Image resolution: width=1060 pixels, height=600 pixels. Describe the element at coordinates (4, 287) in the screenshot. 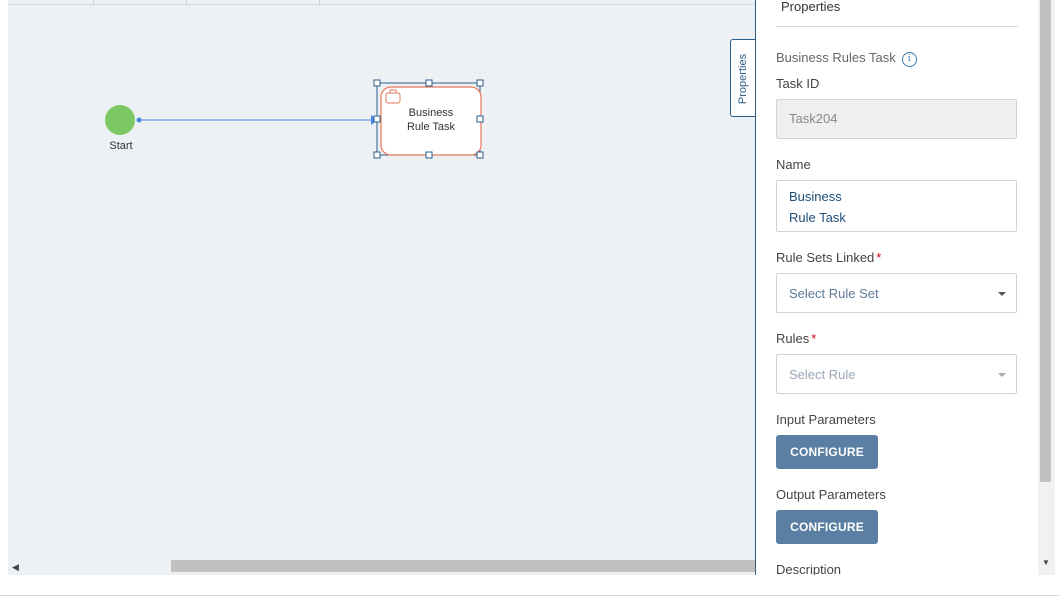

I see `left-gutter` at that location.